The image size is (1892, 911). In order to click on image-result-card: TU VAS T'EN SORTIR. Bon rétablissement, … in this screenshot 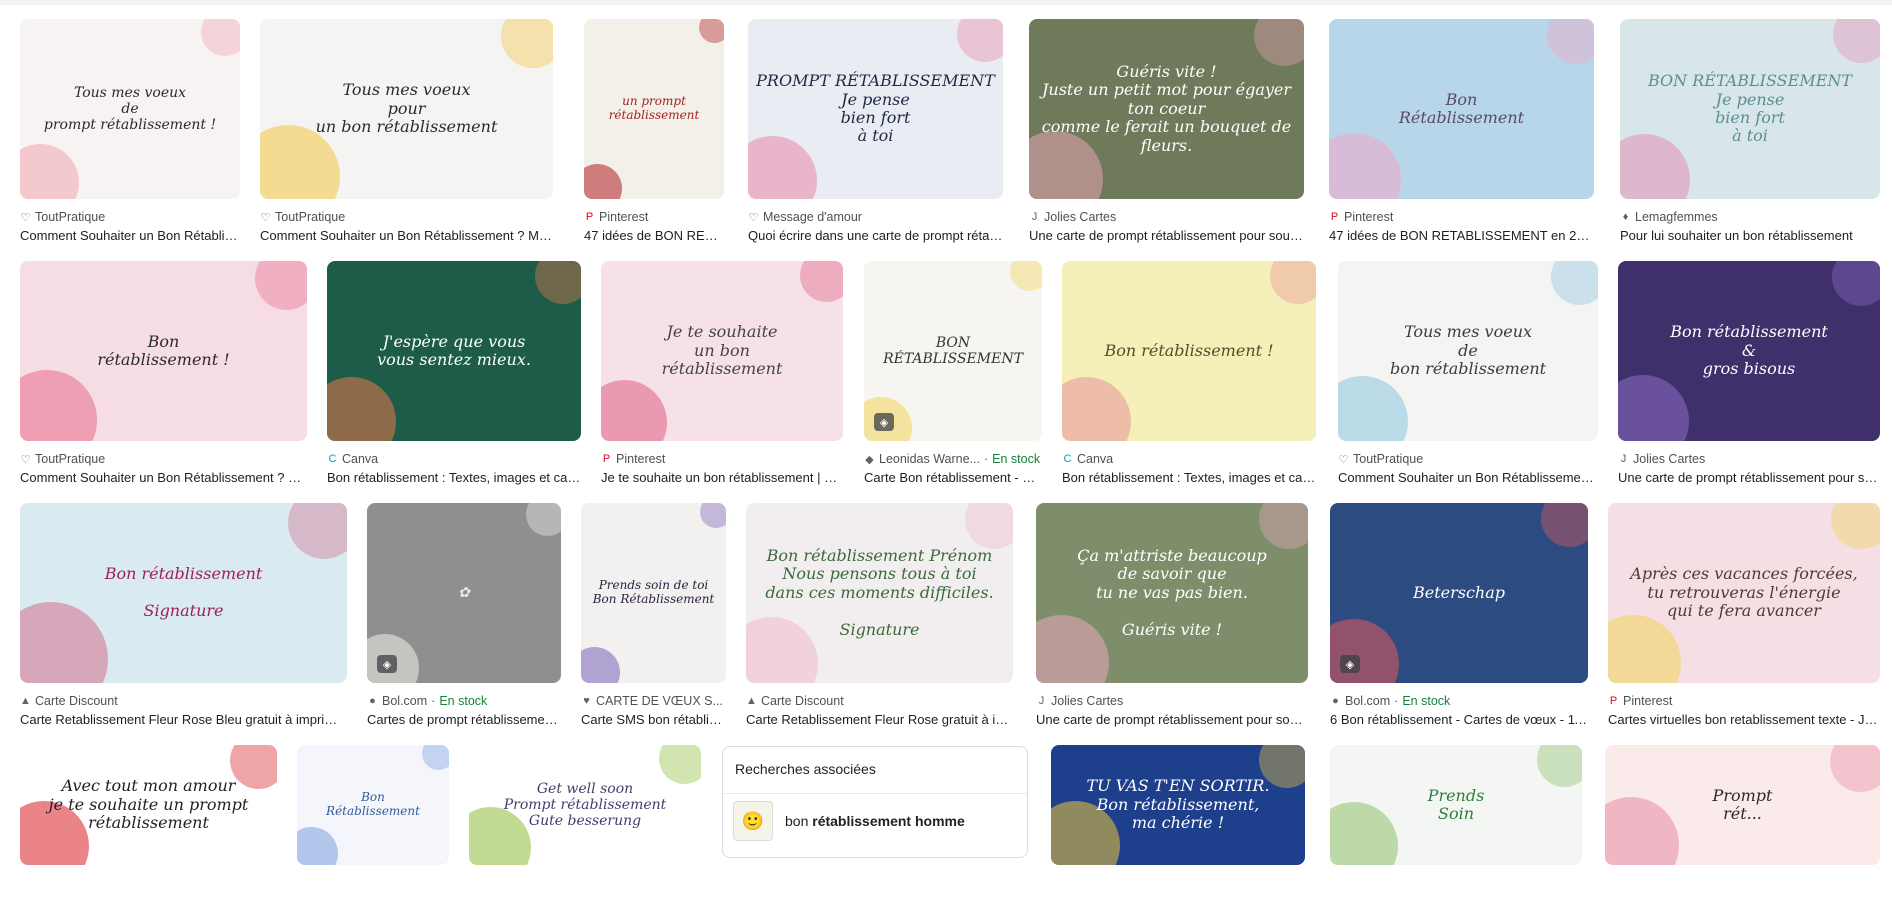, I will do `click(1178, 828)`.